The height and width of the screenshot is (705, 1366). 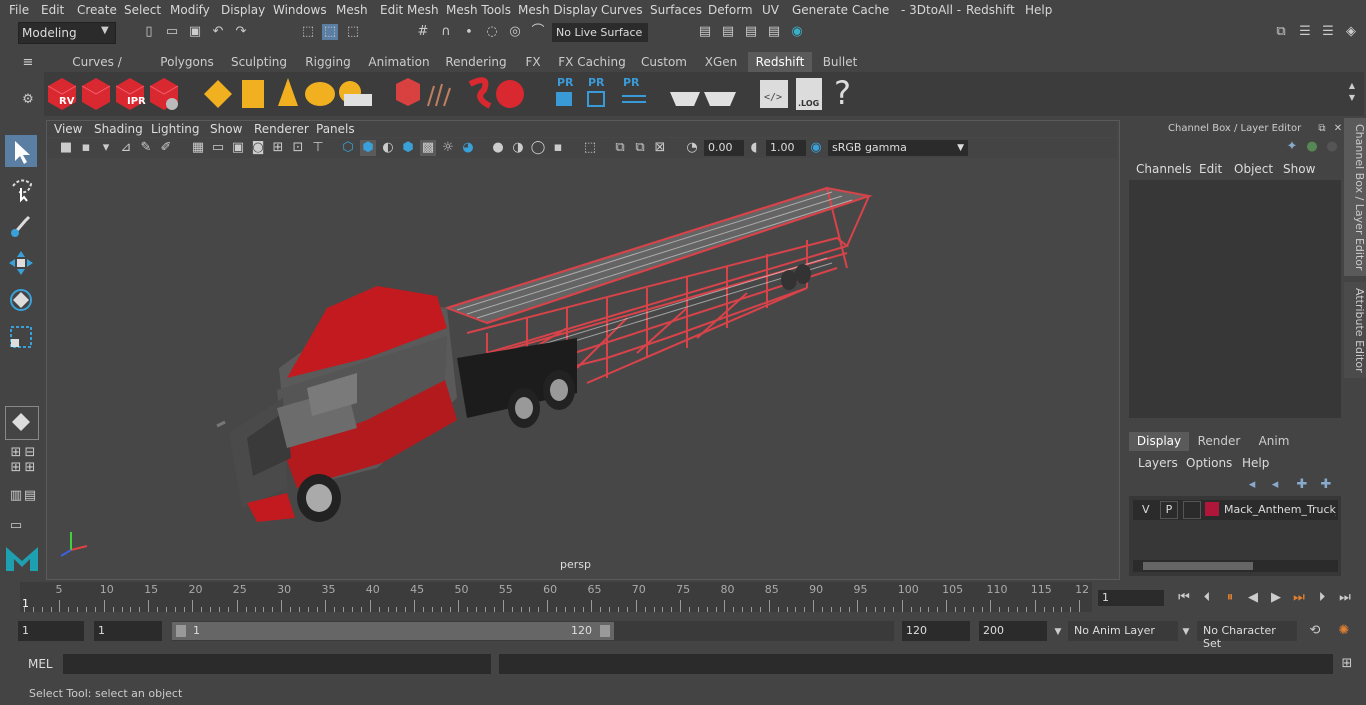 I want to click on shaded-wire-icon: ⬢, so click(x=408, y=148).